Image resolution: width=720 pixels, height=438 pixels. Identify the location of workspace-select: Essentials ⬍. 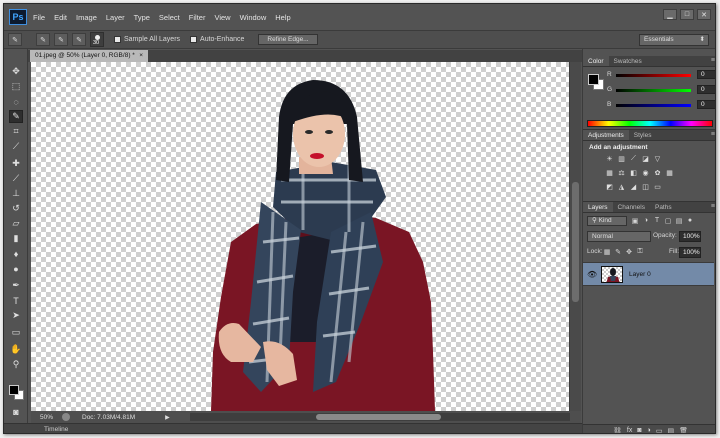
(674, 40).